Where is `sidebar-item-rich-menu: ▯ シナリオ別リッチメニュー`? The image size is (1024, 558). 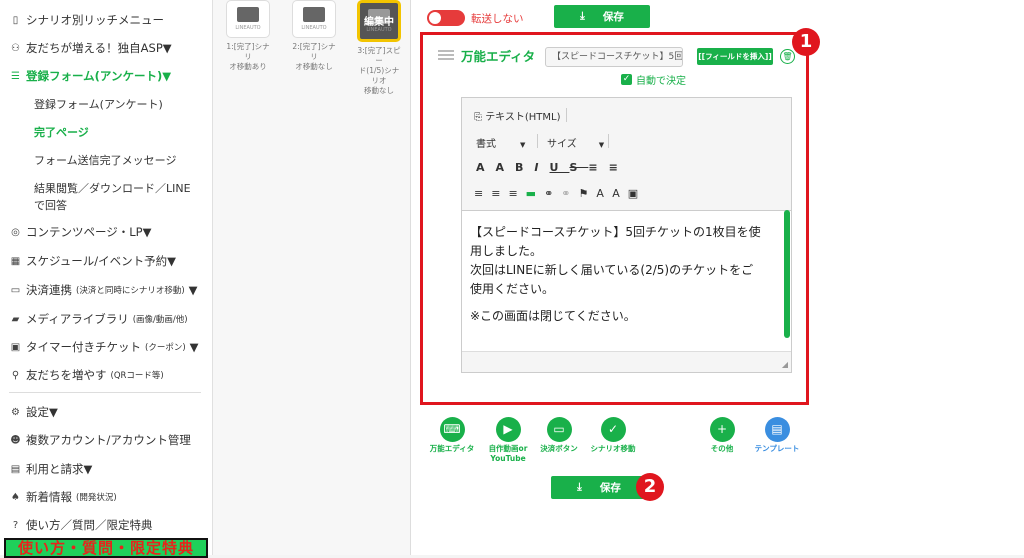 sidebar-item-rich-menu: ▯ シナリオ別リッチメニュー is located at coordinates (86, 20).